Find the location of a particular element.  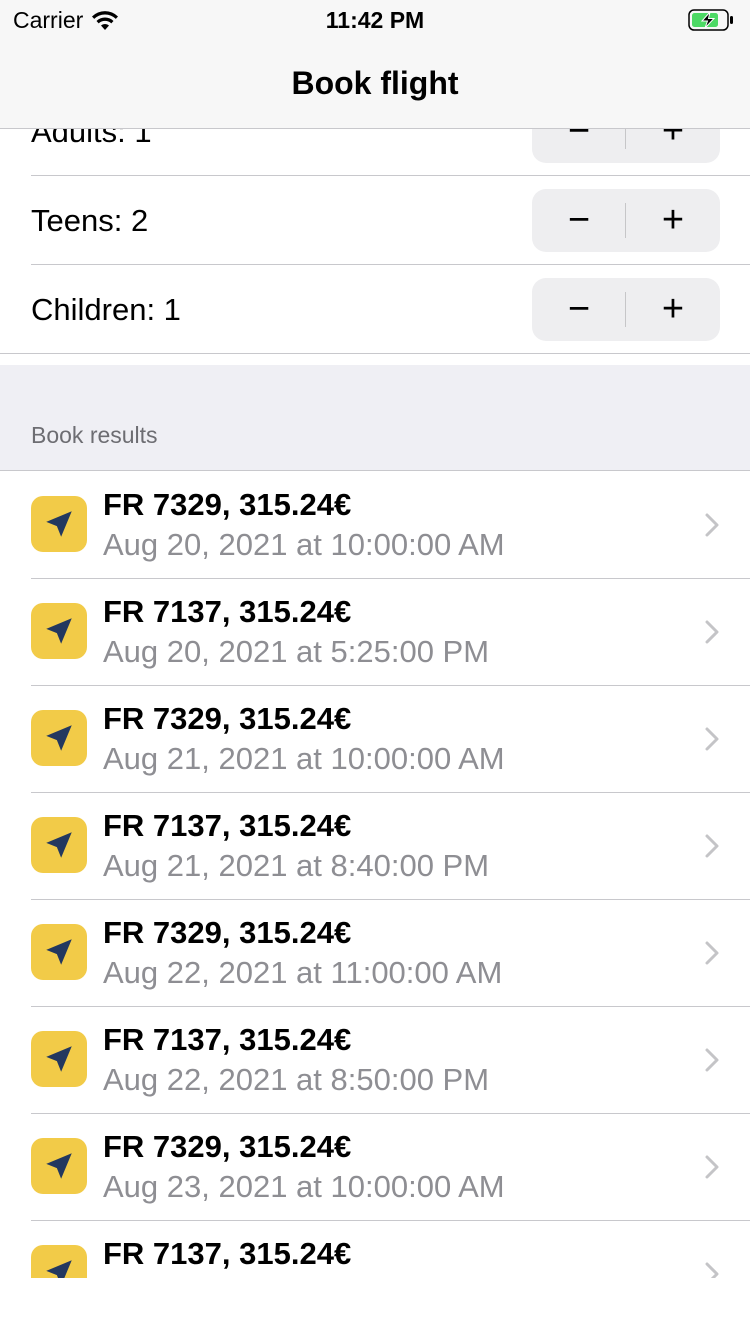

passenger-row-adults: Adults: 1 − + is located at coordinates (375, 152).